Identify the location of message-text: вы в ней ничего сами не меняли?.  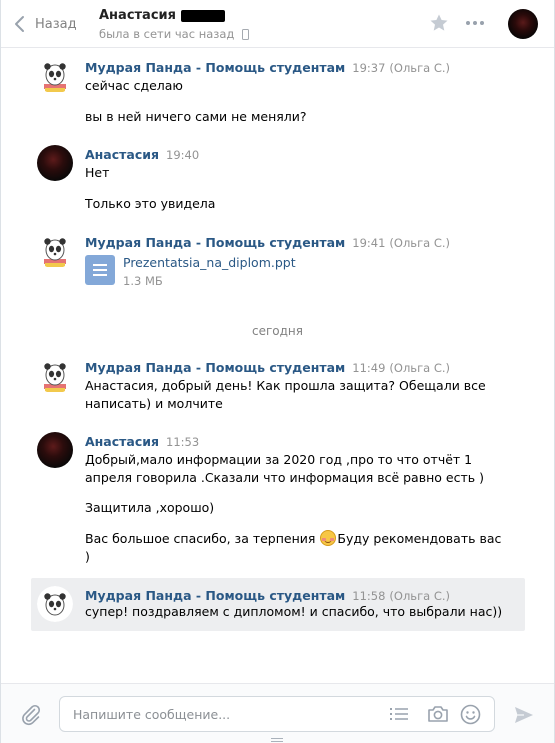
(196, 116).